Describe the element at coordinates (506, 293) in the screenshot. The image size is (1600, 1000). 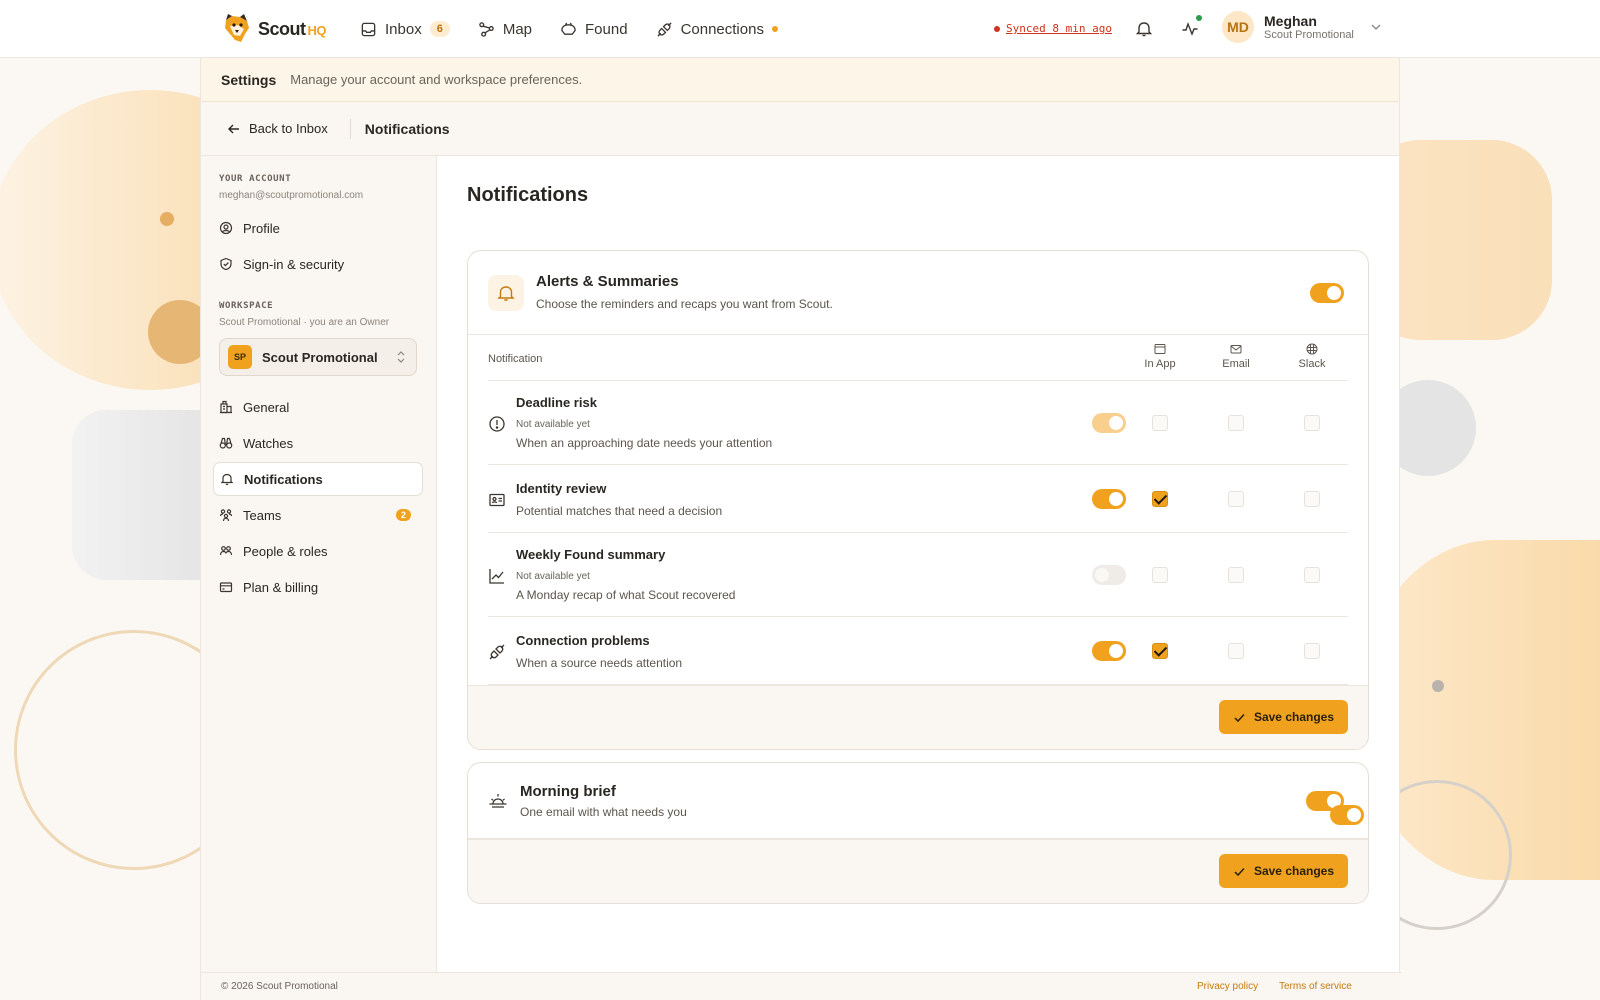
I see `alerts-card-icon` at that location.